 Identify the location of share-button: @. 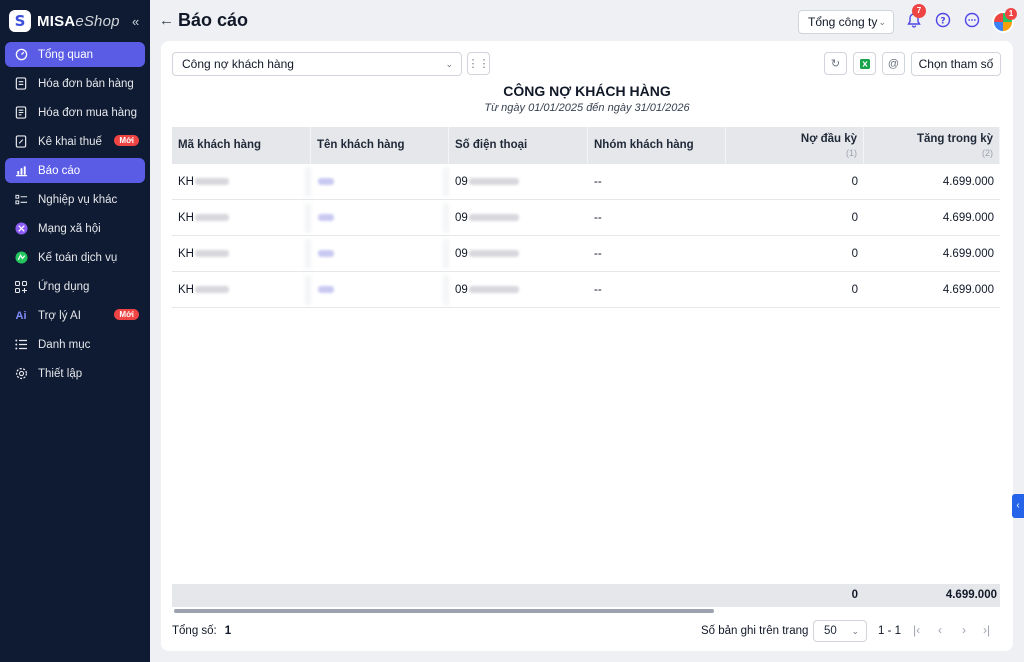
(893, 63).